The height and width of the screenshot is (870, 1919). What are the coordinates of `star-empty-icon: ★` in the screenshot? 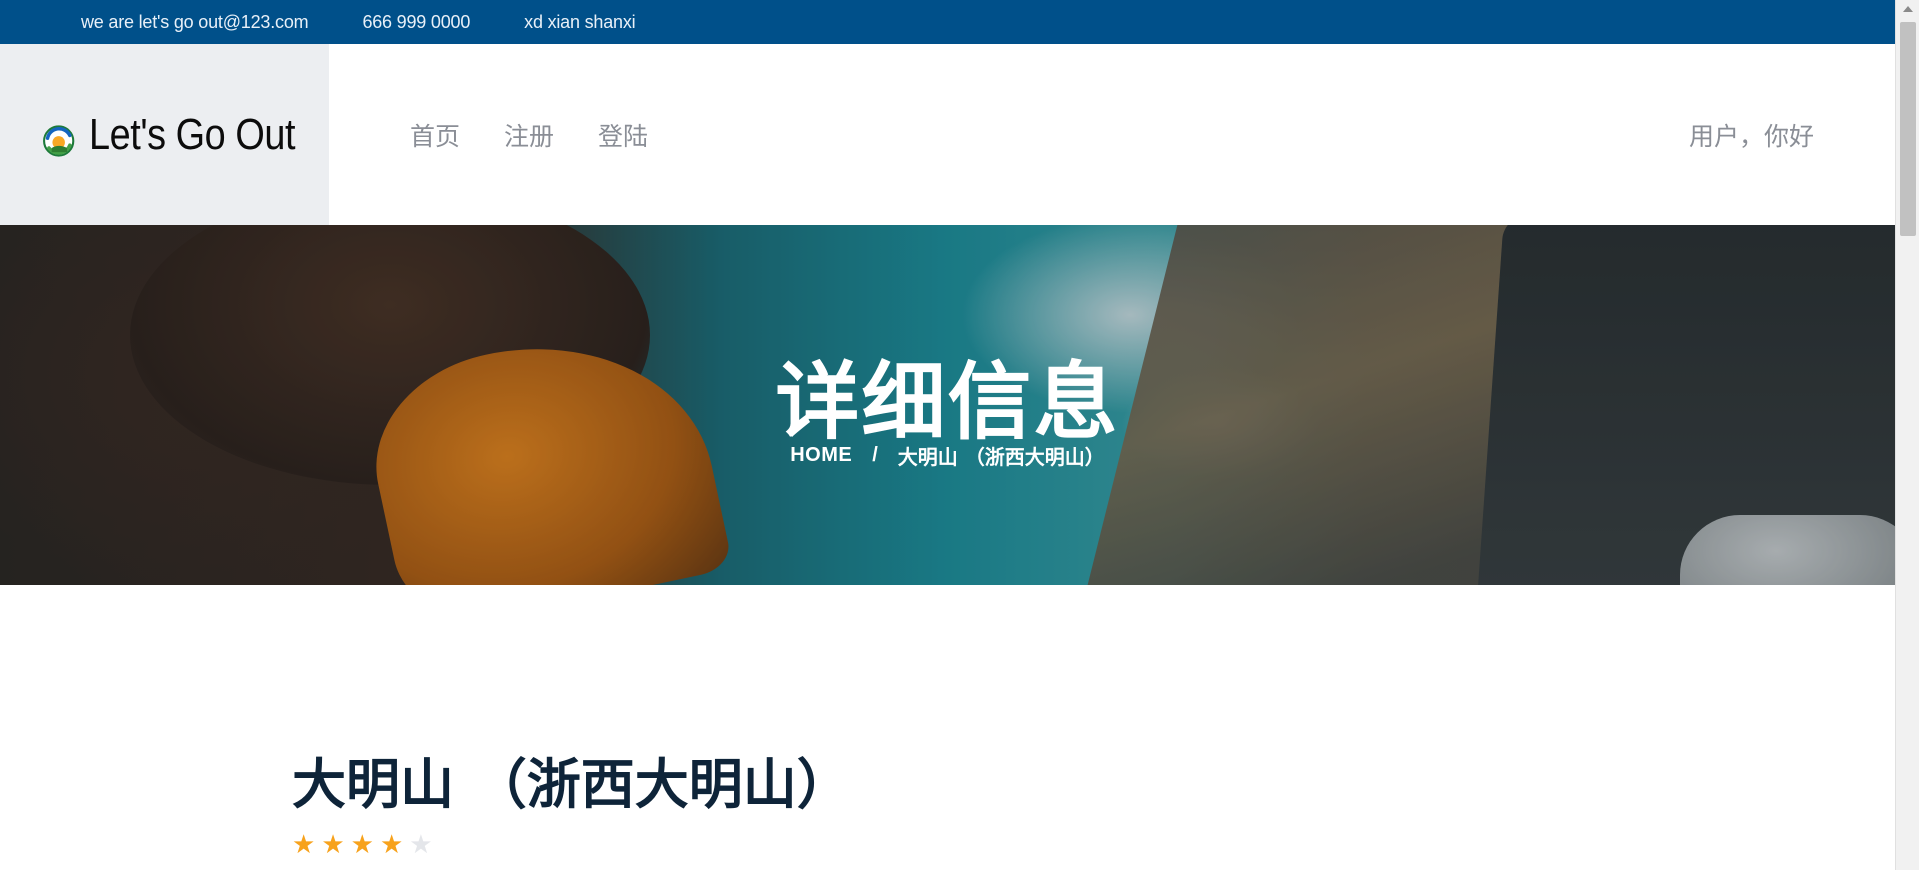 It's located at (421, 844).